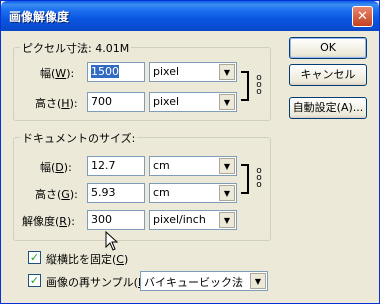 Image resolution: width=380 pixels, height=304 pixels. What do you see at coordinates (56, 103) in the screenshot?
I see `pixel-height-label: 高さ(H):` at bounding box center [56, 103].